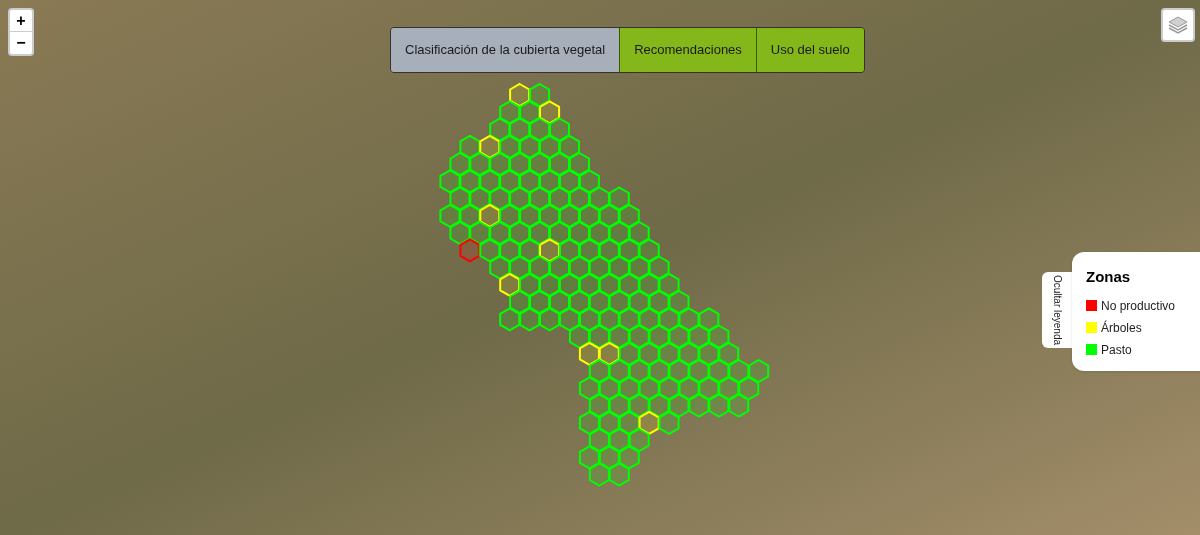 The height and width of the screenshot is (535, 1200). What do you see at coordinates (1121, 328) in the screenshot?
I see `legend-label: Árboles` at bounding box center [1121, 328].